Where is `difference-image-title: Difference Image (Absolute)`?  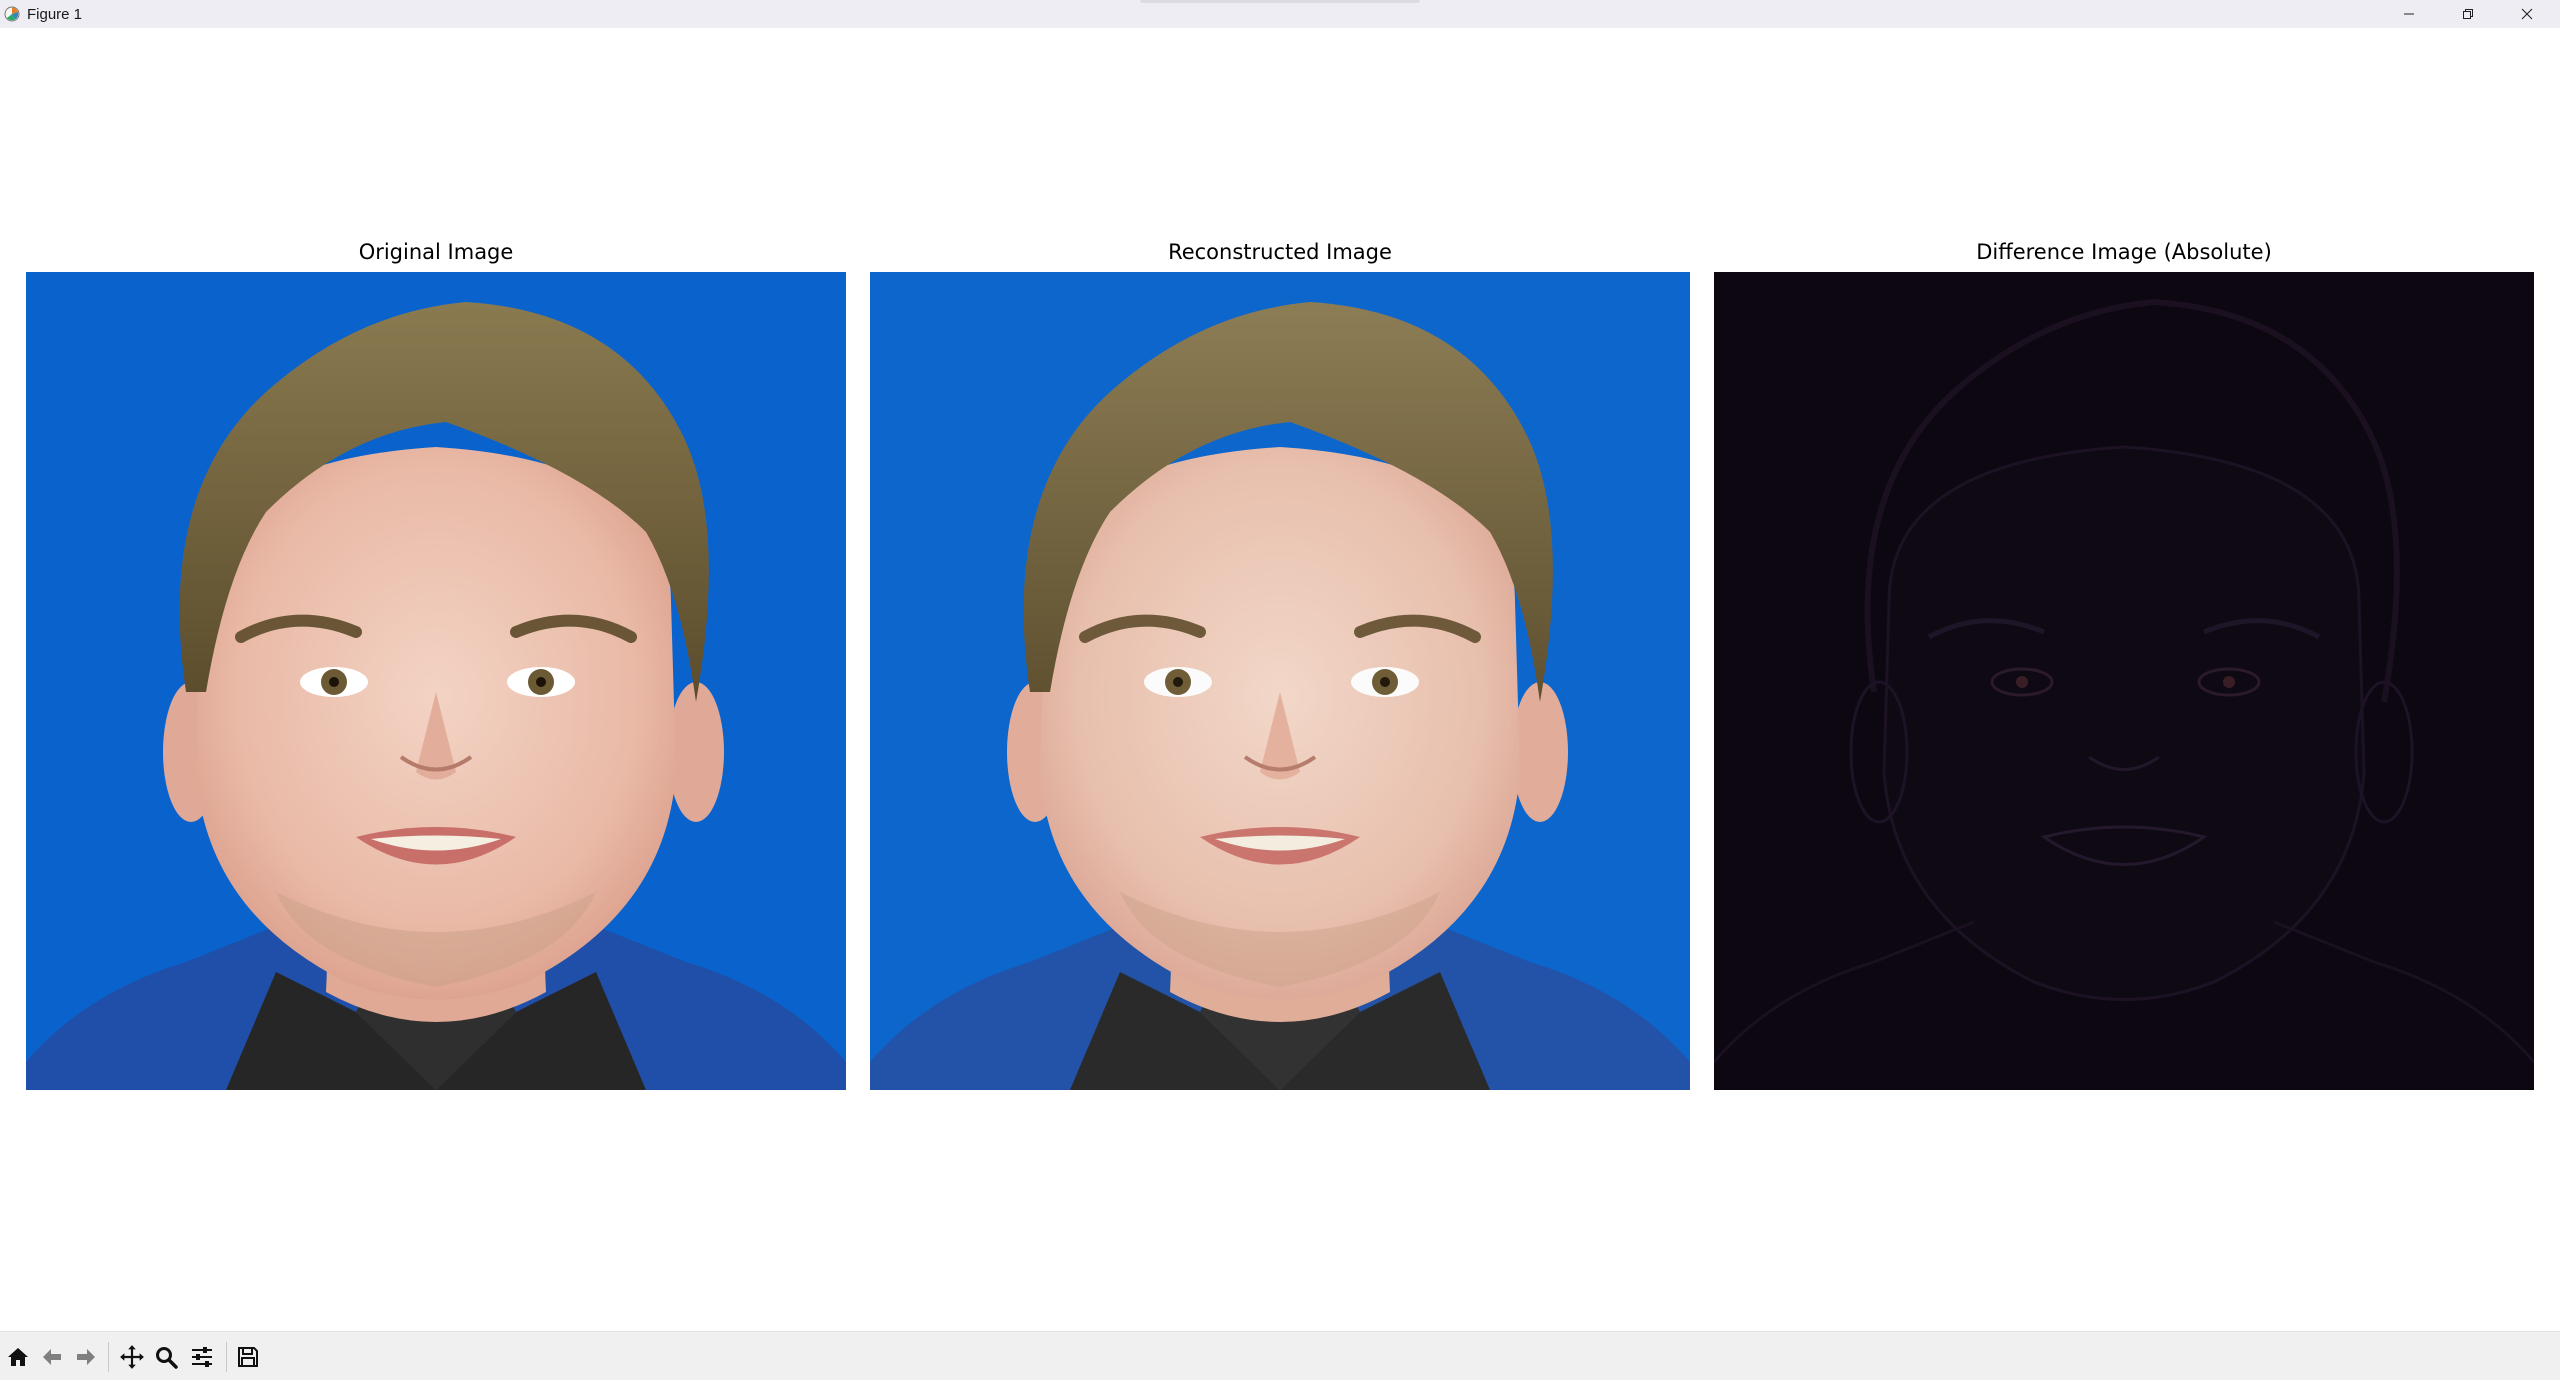
difference-image-title: Difference Image (Absolute) is located at coordinates (2124, 252).